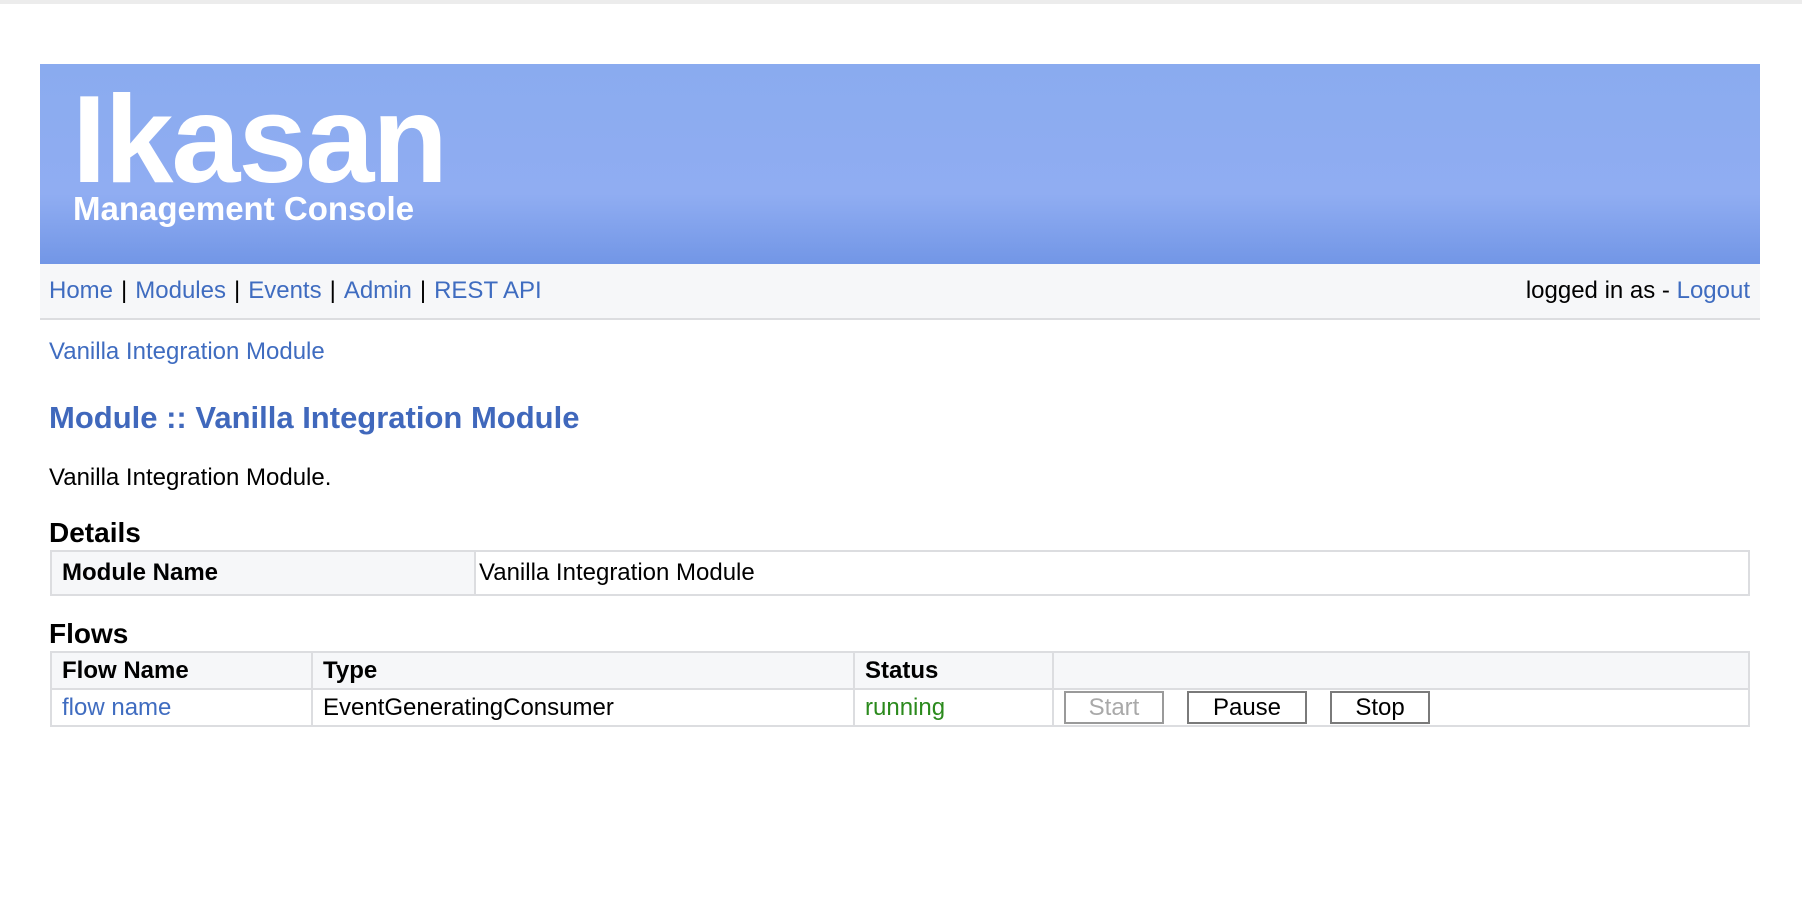 This screenshot has width=1802, height=900. What do you see at coordinates (1247, 707) in the screenshot?
I see `pause-button: Pause` at bounding box center [1247, 707].